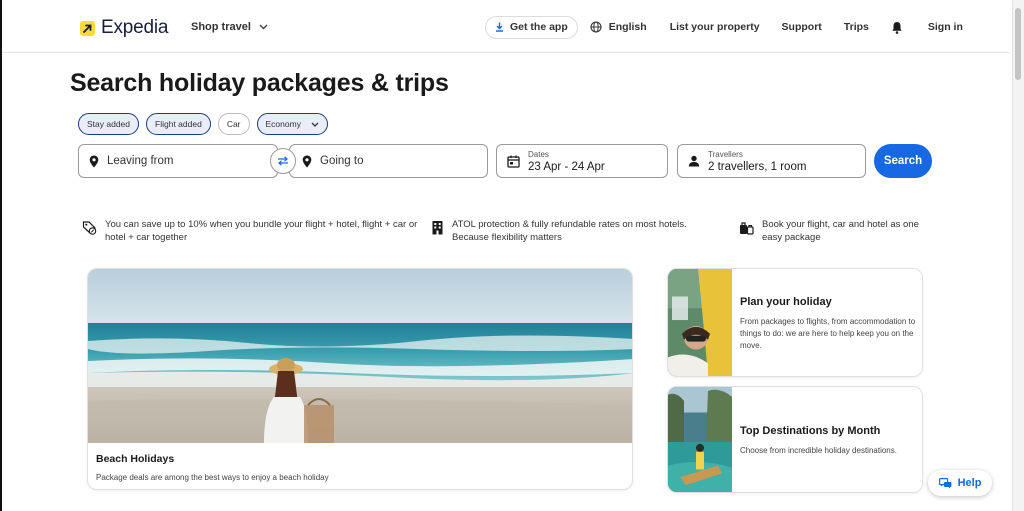 The width and height of the screenshot is (1024, 511). I want to click on sign-in-link: Sign in, so click(945, 27).